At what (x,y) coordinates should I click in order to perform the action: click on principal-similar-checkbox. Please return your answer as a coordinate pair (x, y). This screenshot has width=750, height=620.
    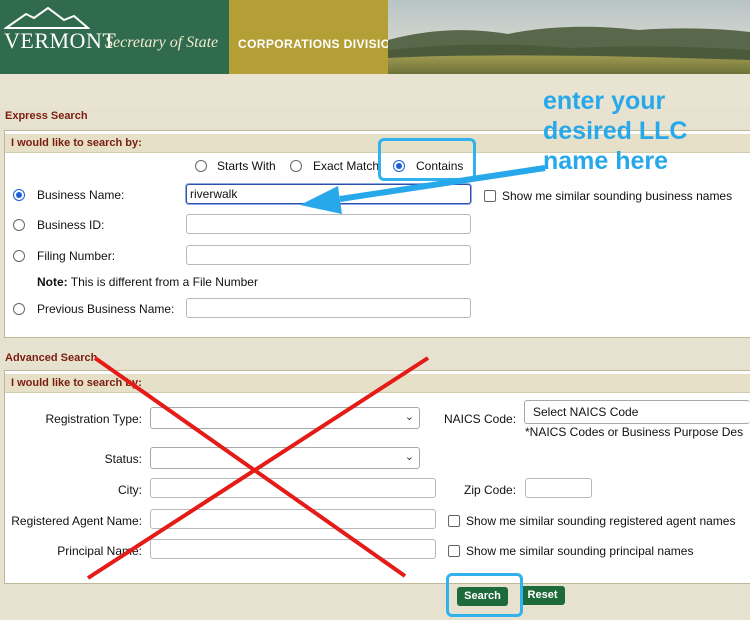
    Looking at the image, I should click on (454, 551).